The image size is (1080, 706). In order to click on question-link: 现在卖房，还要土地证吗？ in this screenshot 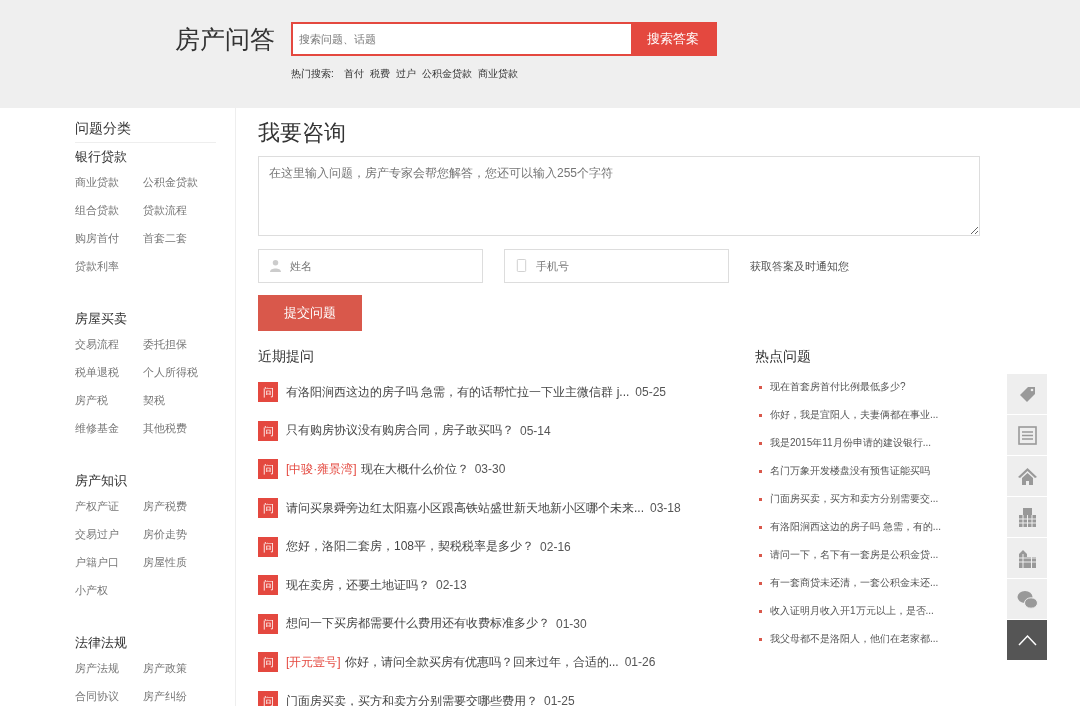, I will do `click(358, 585)`.